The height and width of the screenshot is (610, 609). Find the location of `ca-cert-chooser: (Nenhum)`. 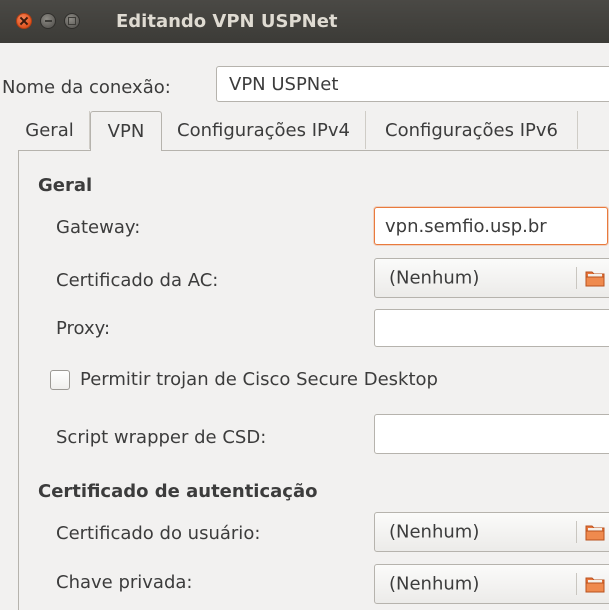

ca-cert-chooser: (Nenhum) is located at coordinates (491, 278).